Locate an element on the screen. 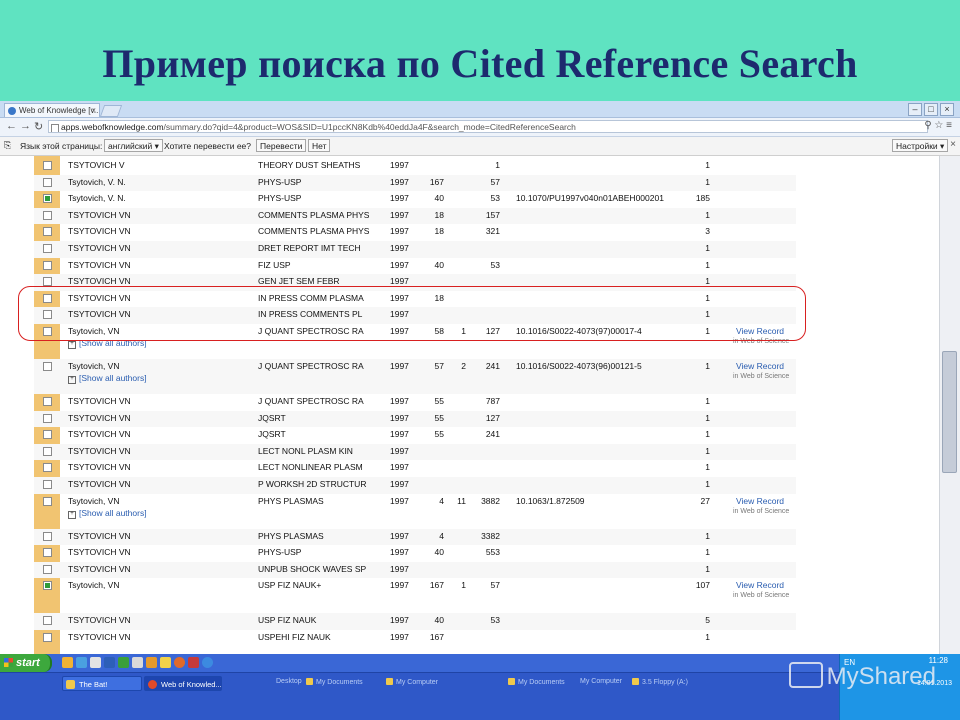 The height and width of the screenshot is (720, 960). taskbar-button-thebat: The Bat! is located at coordinates (102, 683).